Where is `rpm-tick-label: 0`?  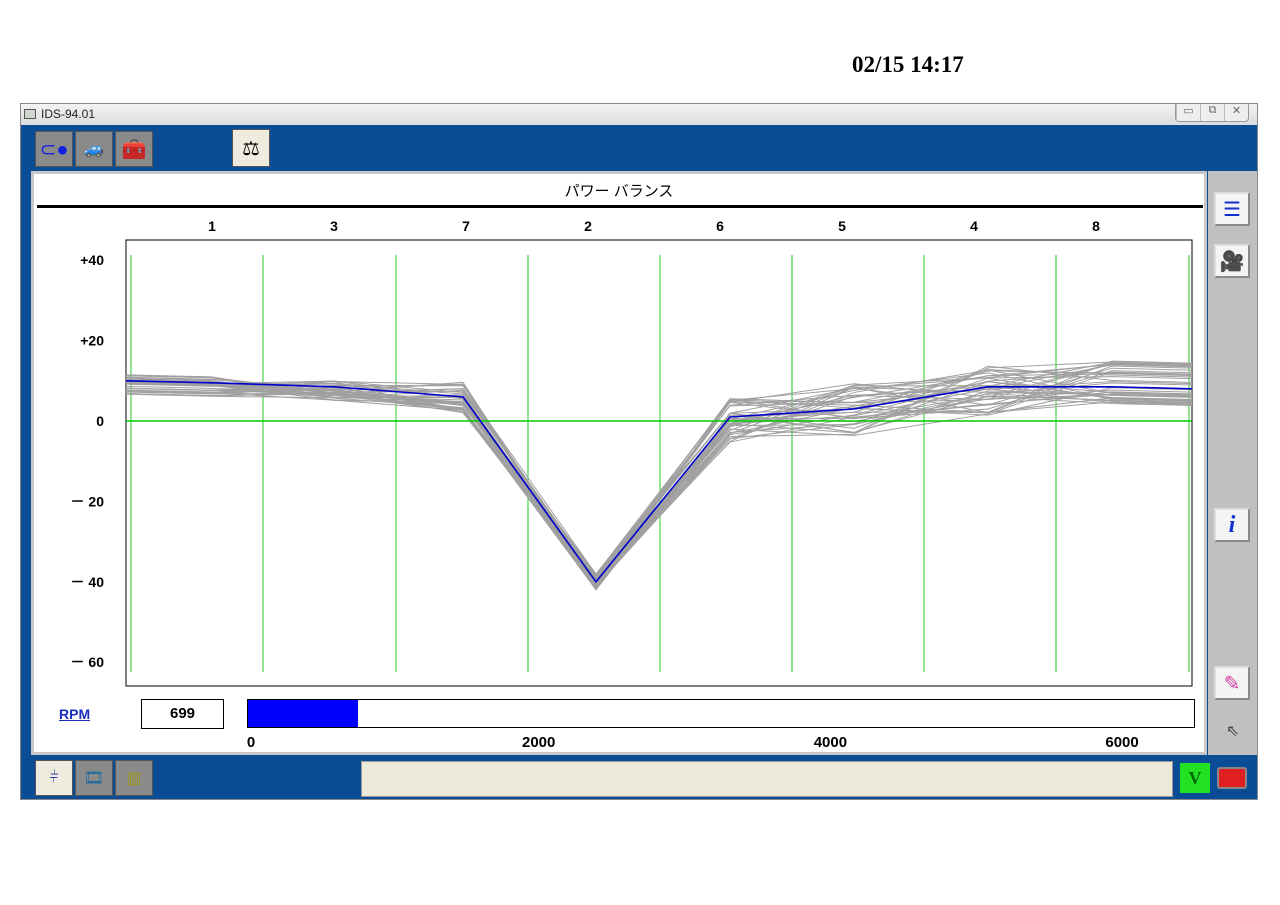 rpm-tick-label: 0 is located at coordinates (251, 742).